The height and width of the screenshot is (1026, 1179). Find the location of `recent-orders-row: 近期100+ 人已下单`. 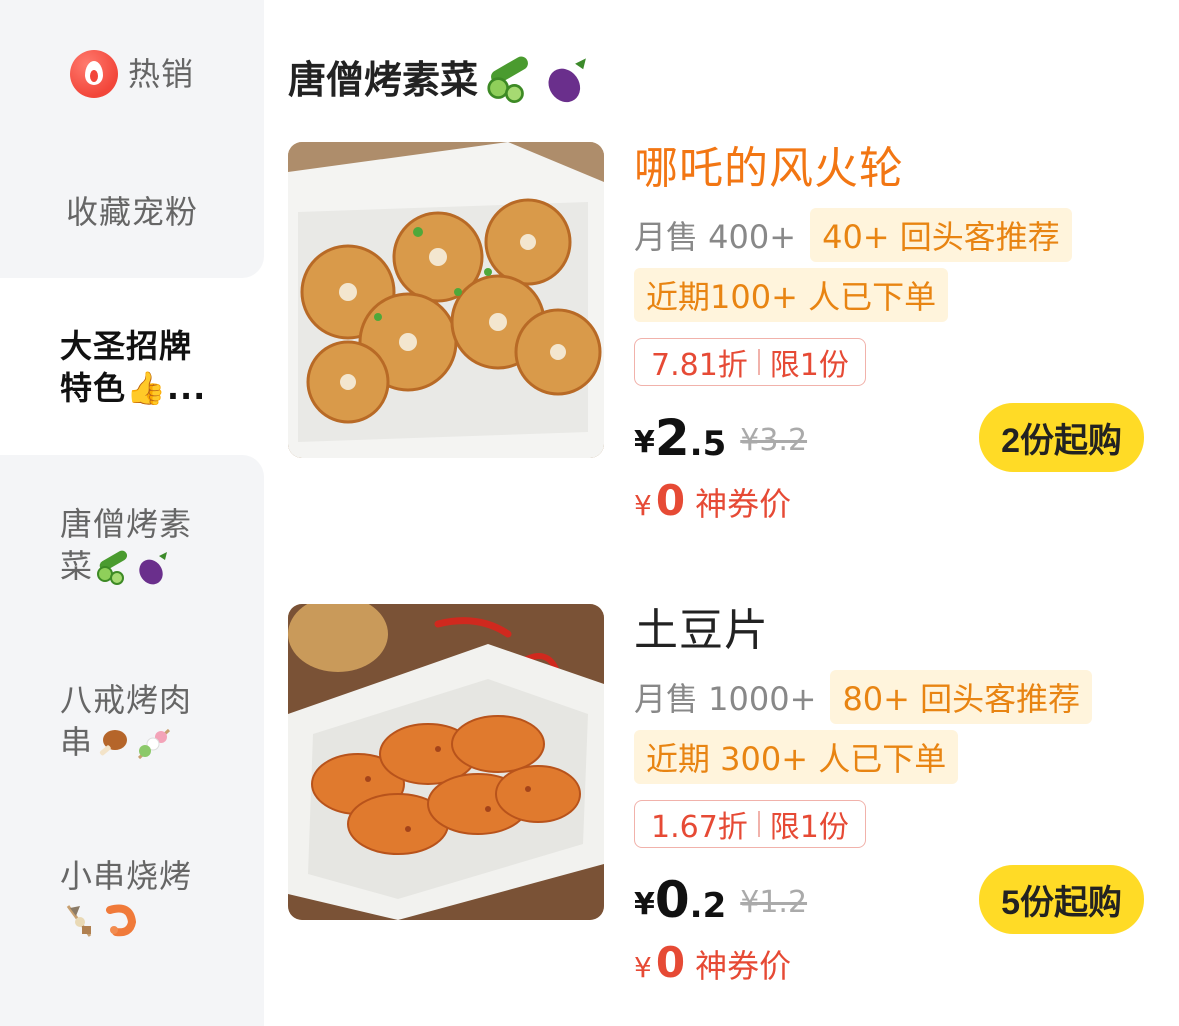

recent-orders-row: 近期100+ 人已下单 is located at coordinates (889, 295).